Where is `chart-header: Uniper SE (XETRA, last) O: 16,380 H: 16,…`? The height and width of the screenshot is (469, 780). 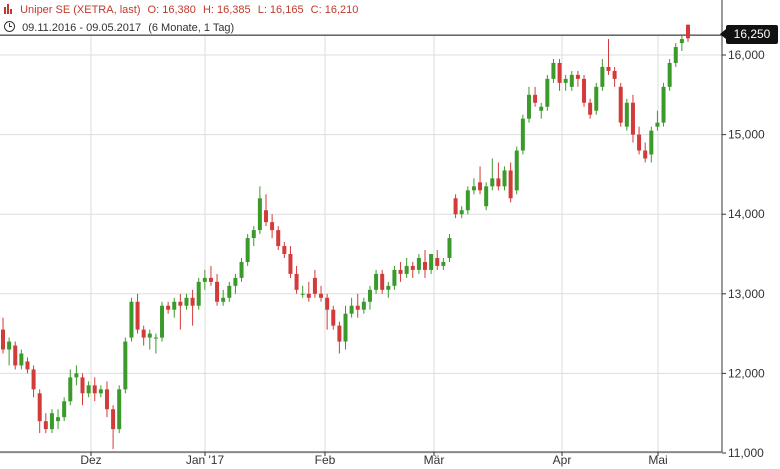
chart-header: Uniper SE (XETRA, last) O: 16,380 H: 16,… is located at coordinates (183, 10).